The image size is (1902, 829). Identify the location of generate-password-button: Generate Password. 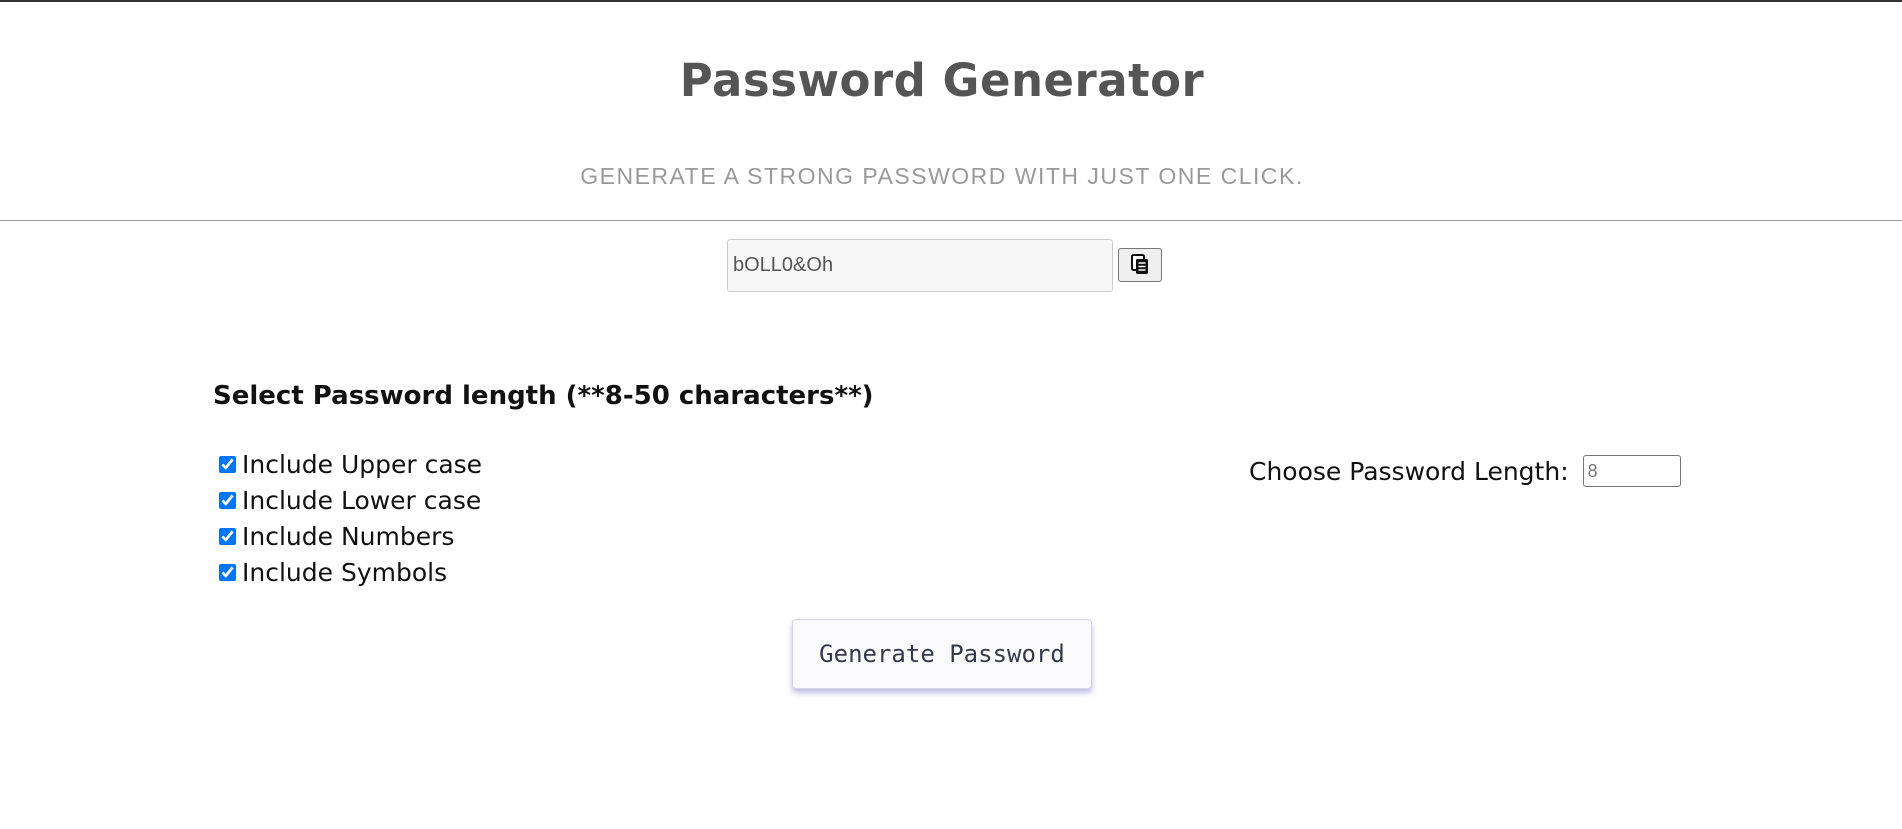
(942, 654).